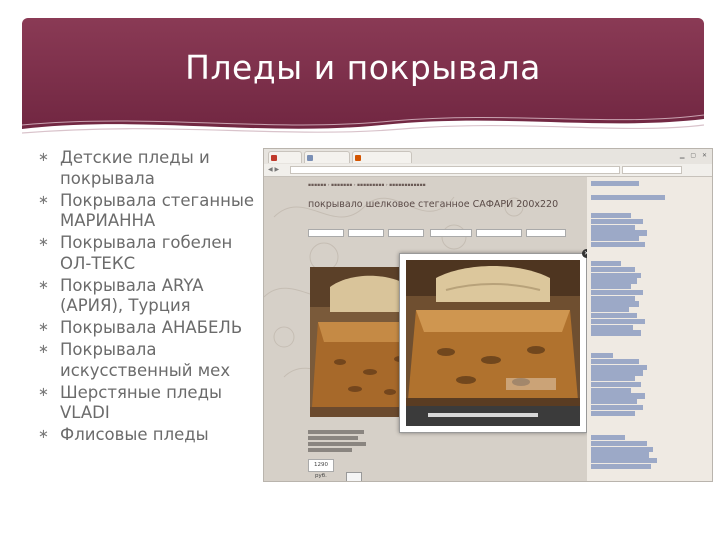  I want to click on bullet-text: Покрывала АНАБЕЛЬ, so click(151, 327).